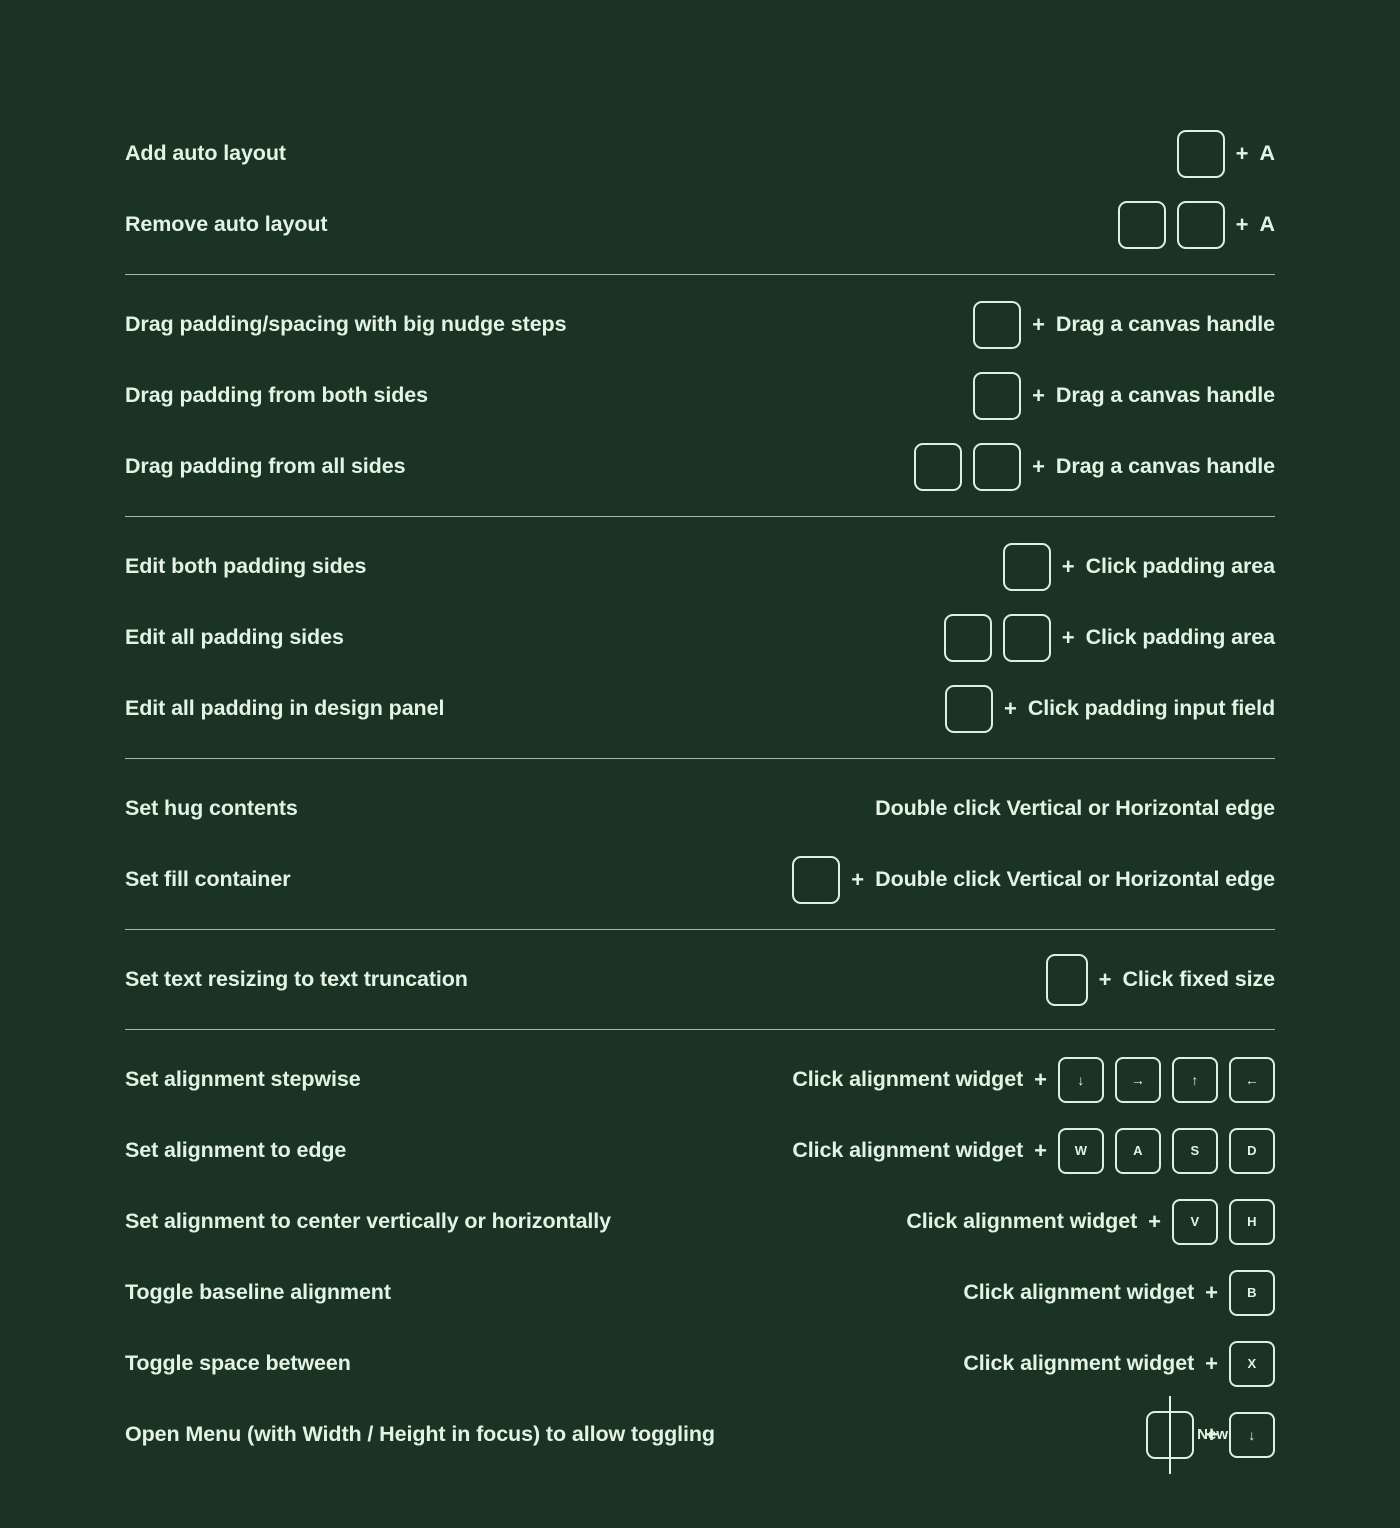 The width and height of the screenshot is (1400, 1528). I want to click on row-label: Add auto layout, so click(205, 153).